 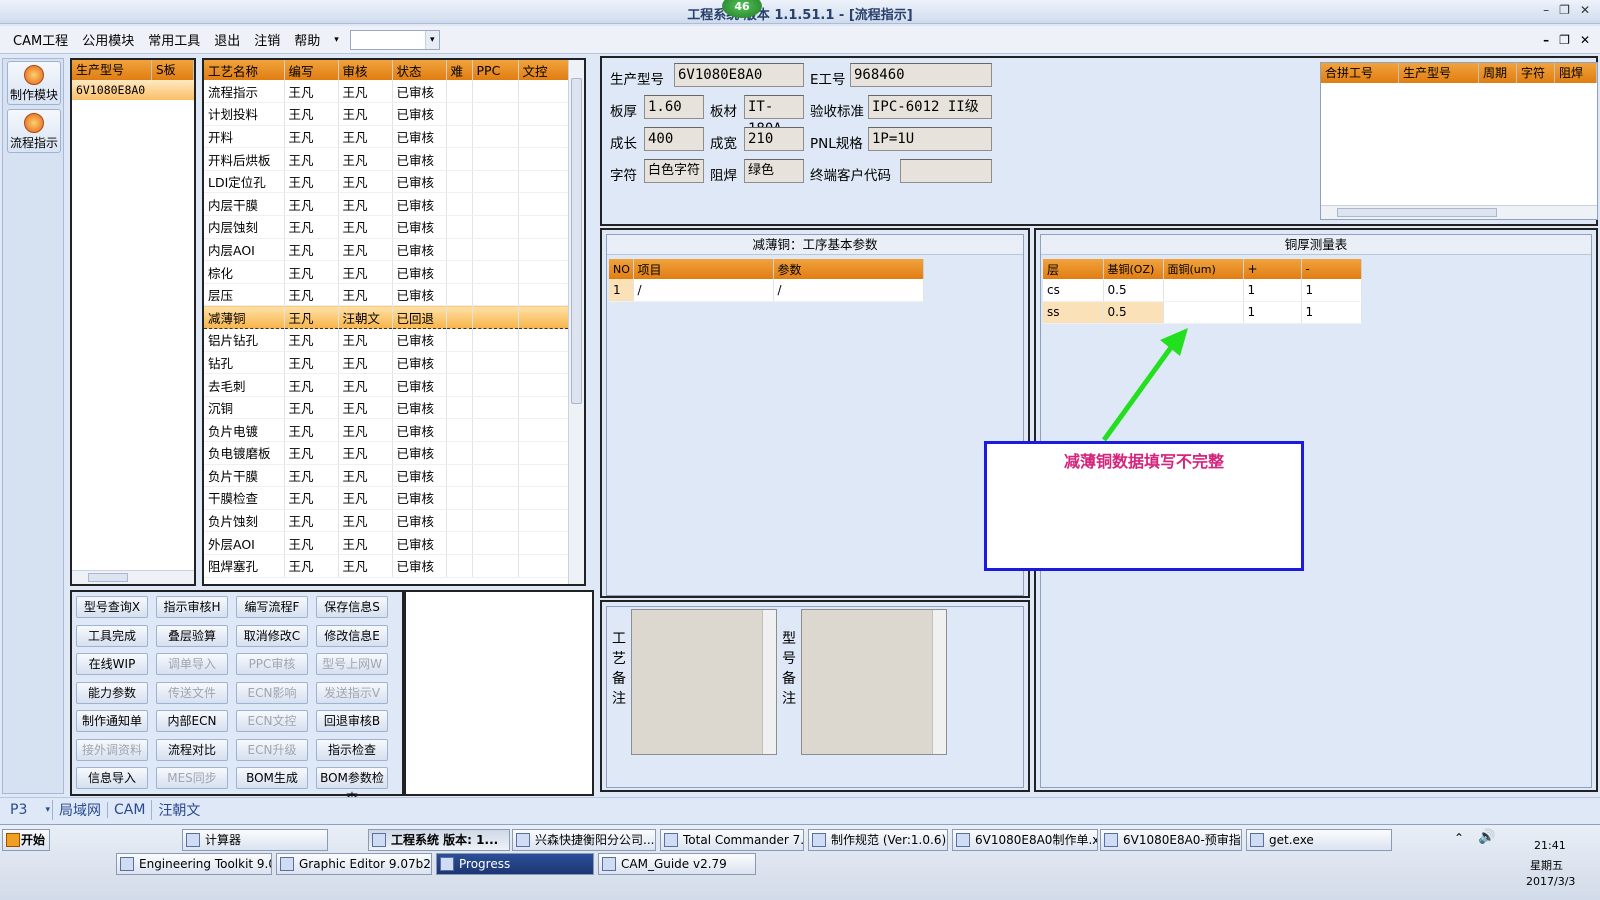 What do you see at coordinates (47, 810) in the screenshot?
I see `chevron-down-icon: ▾` at bounding box center [47, 810].